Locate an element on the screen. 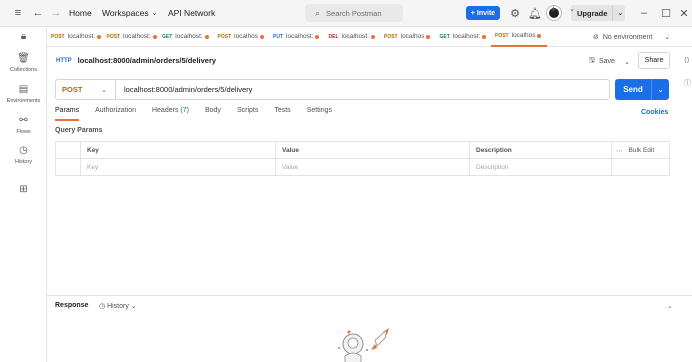  sidebar-item-label: History is located at coordinates (23, 162).